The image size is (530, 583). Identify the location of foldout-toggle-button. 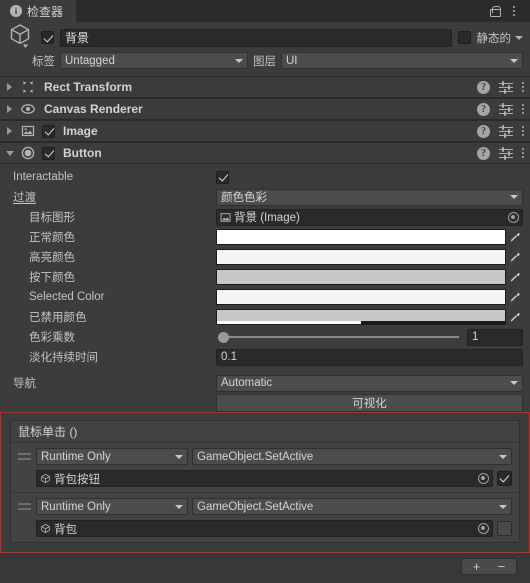
(9, 153).